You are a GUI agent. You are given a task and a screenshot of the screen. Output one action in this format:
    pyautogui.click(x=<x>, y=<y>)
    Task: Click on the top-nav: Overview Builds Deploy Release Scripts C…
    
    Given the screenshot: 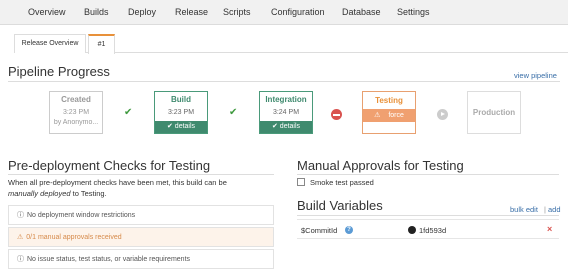 What is the action you would take?
    pyautogui.click(x=284, y=12)
    